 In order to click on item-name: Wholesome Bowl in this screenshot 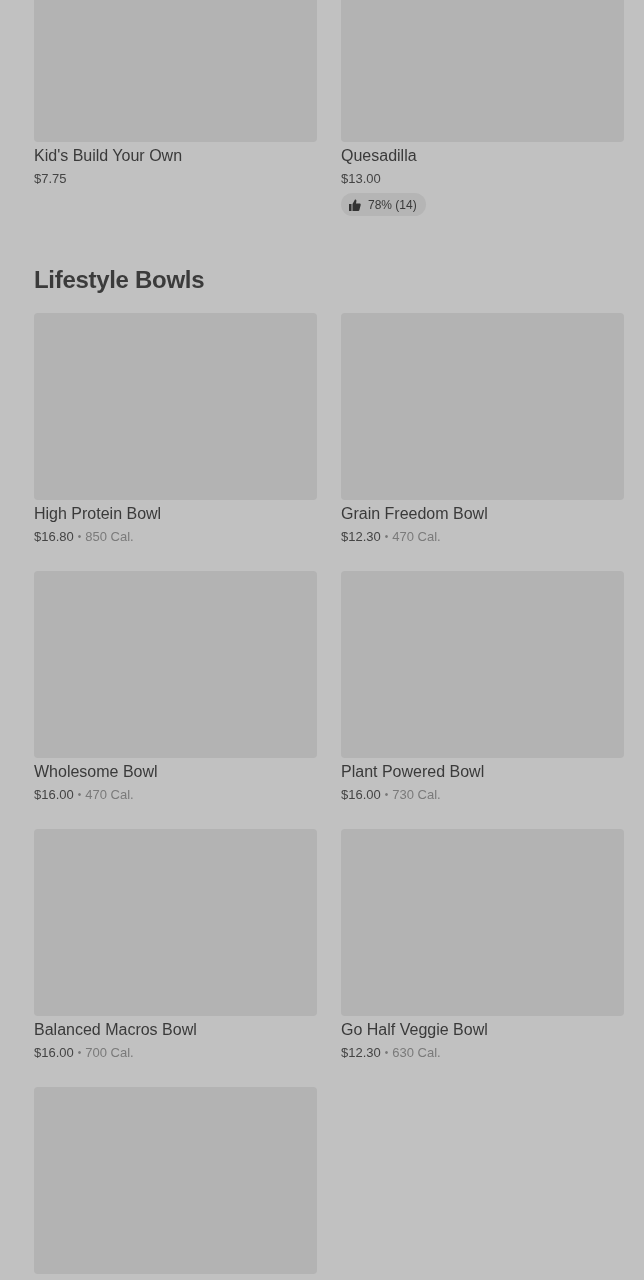, I will do `click(96, 772)`.